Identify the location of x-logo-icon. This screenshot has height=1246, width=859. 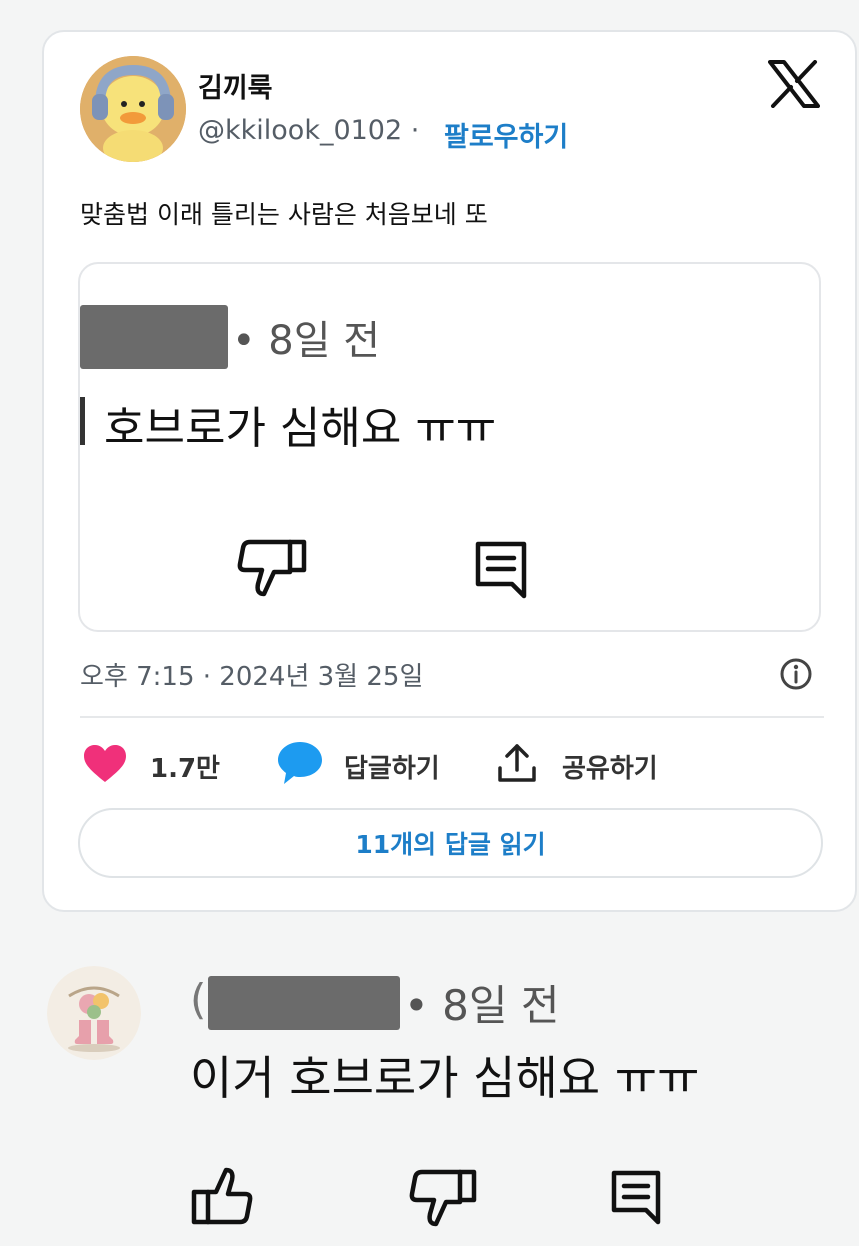
(794, 84).